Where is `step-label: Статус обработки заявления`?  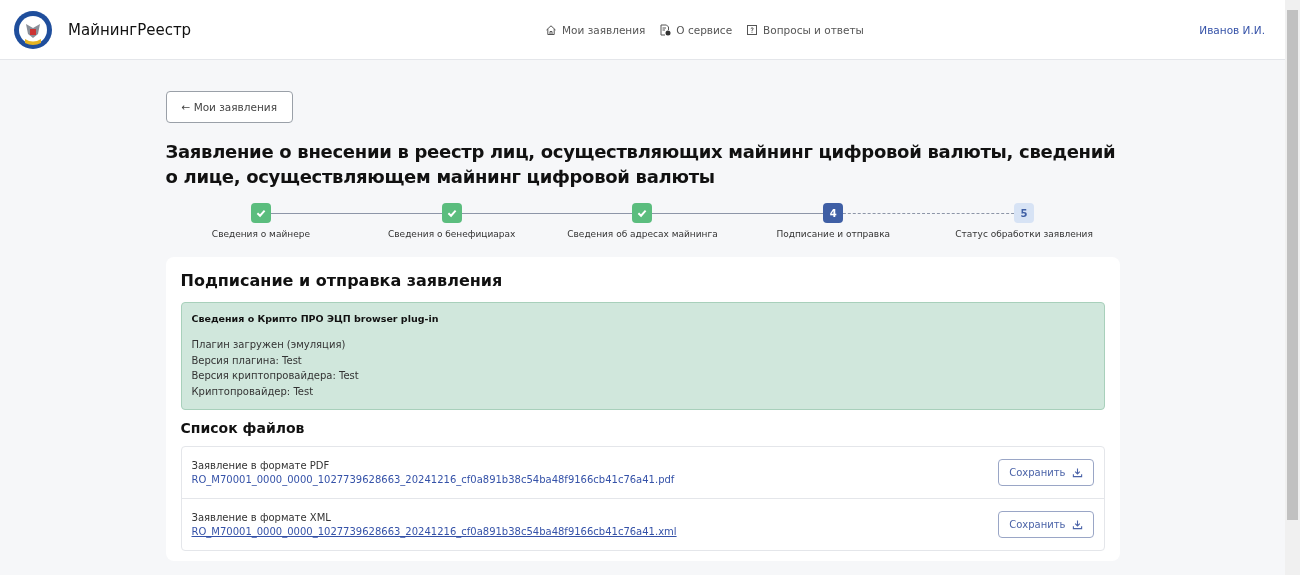
step-label: Статус обработки заявления is located at coordinates (1024, 234).